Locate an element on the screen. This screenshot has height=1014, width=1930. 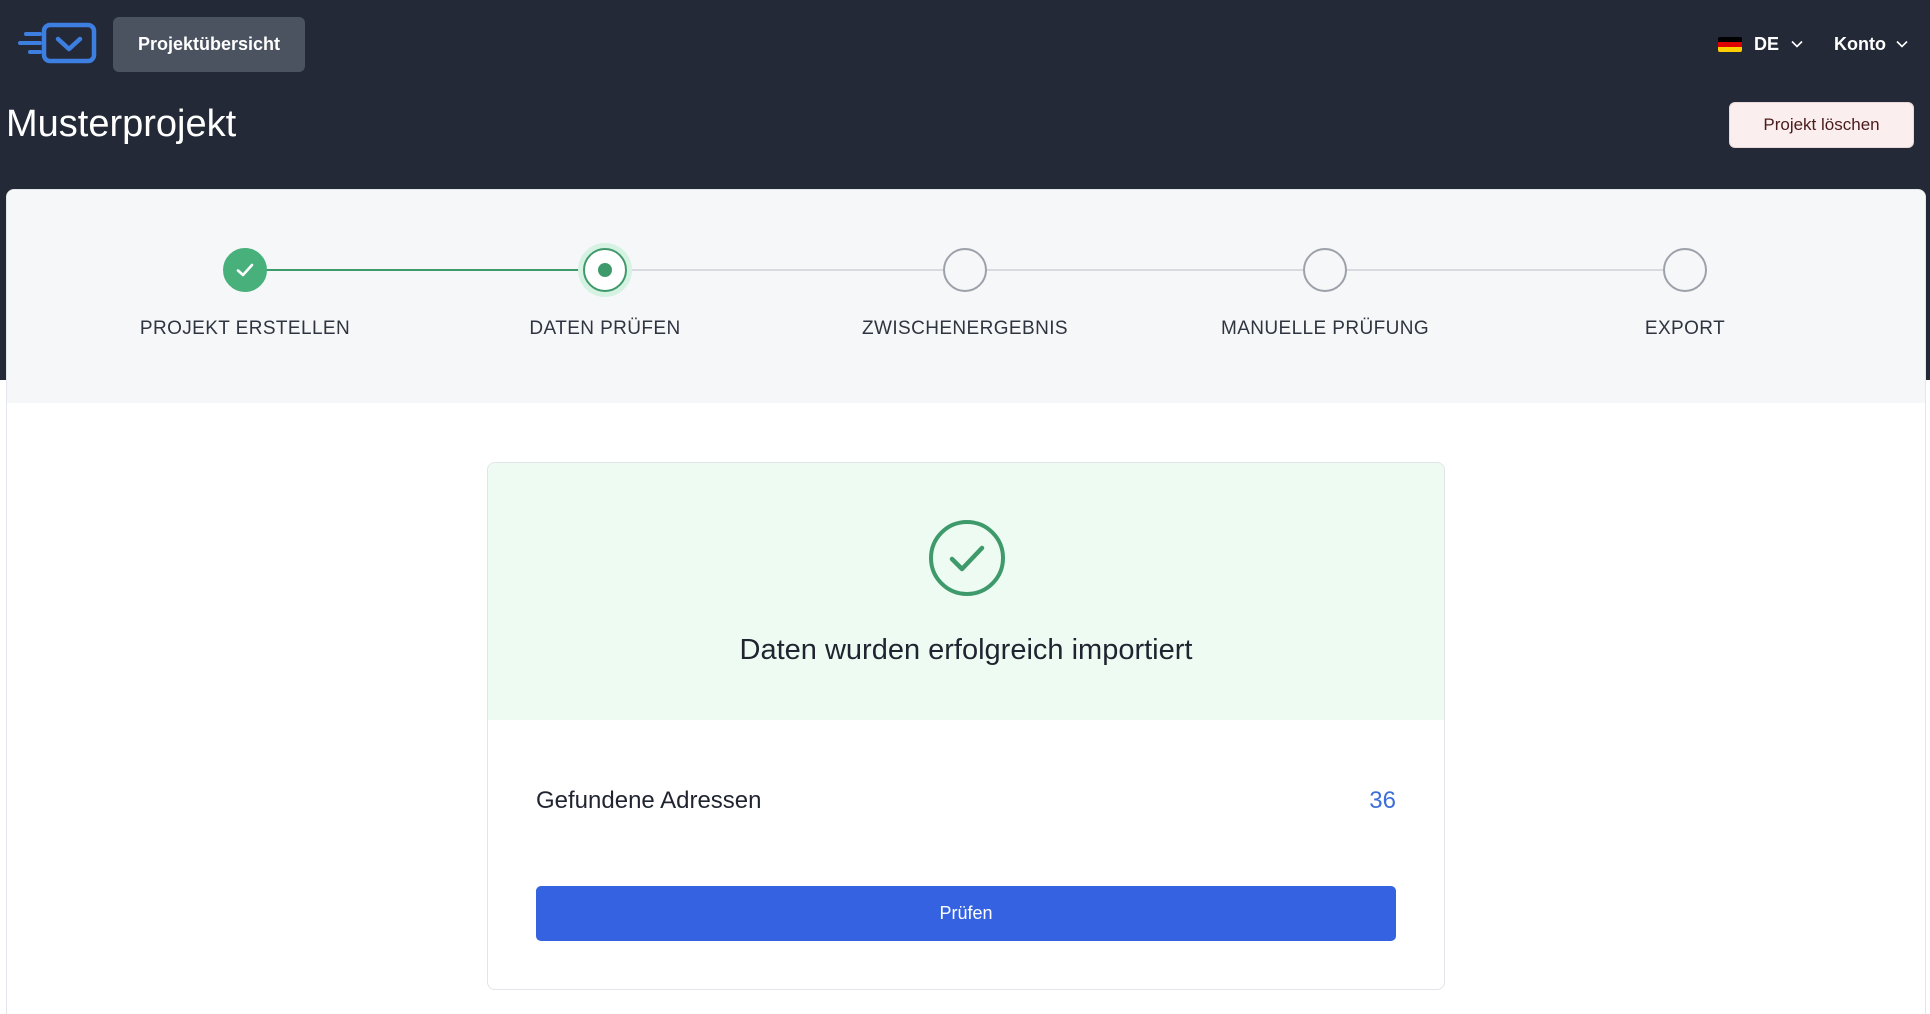
found-addresses-label: Gefundene Adressen is located at coordinates (649, 800).